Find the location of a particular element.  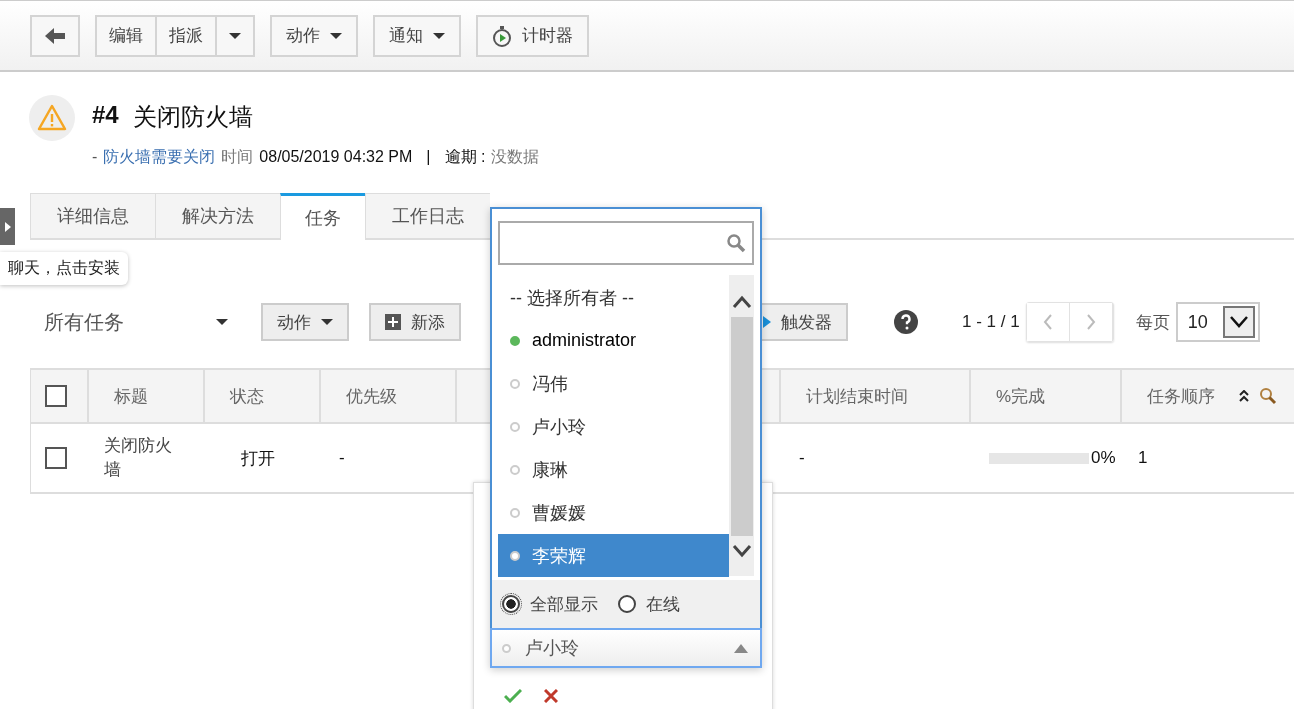

percent-text: 0% is located at coordinates (1103, 458).